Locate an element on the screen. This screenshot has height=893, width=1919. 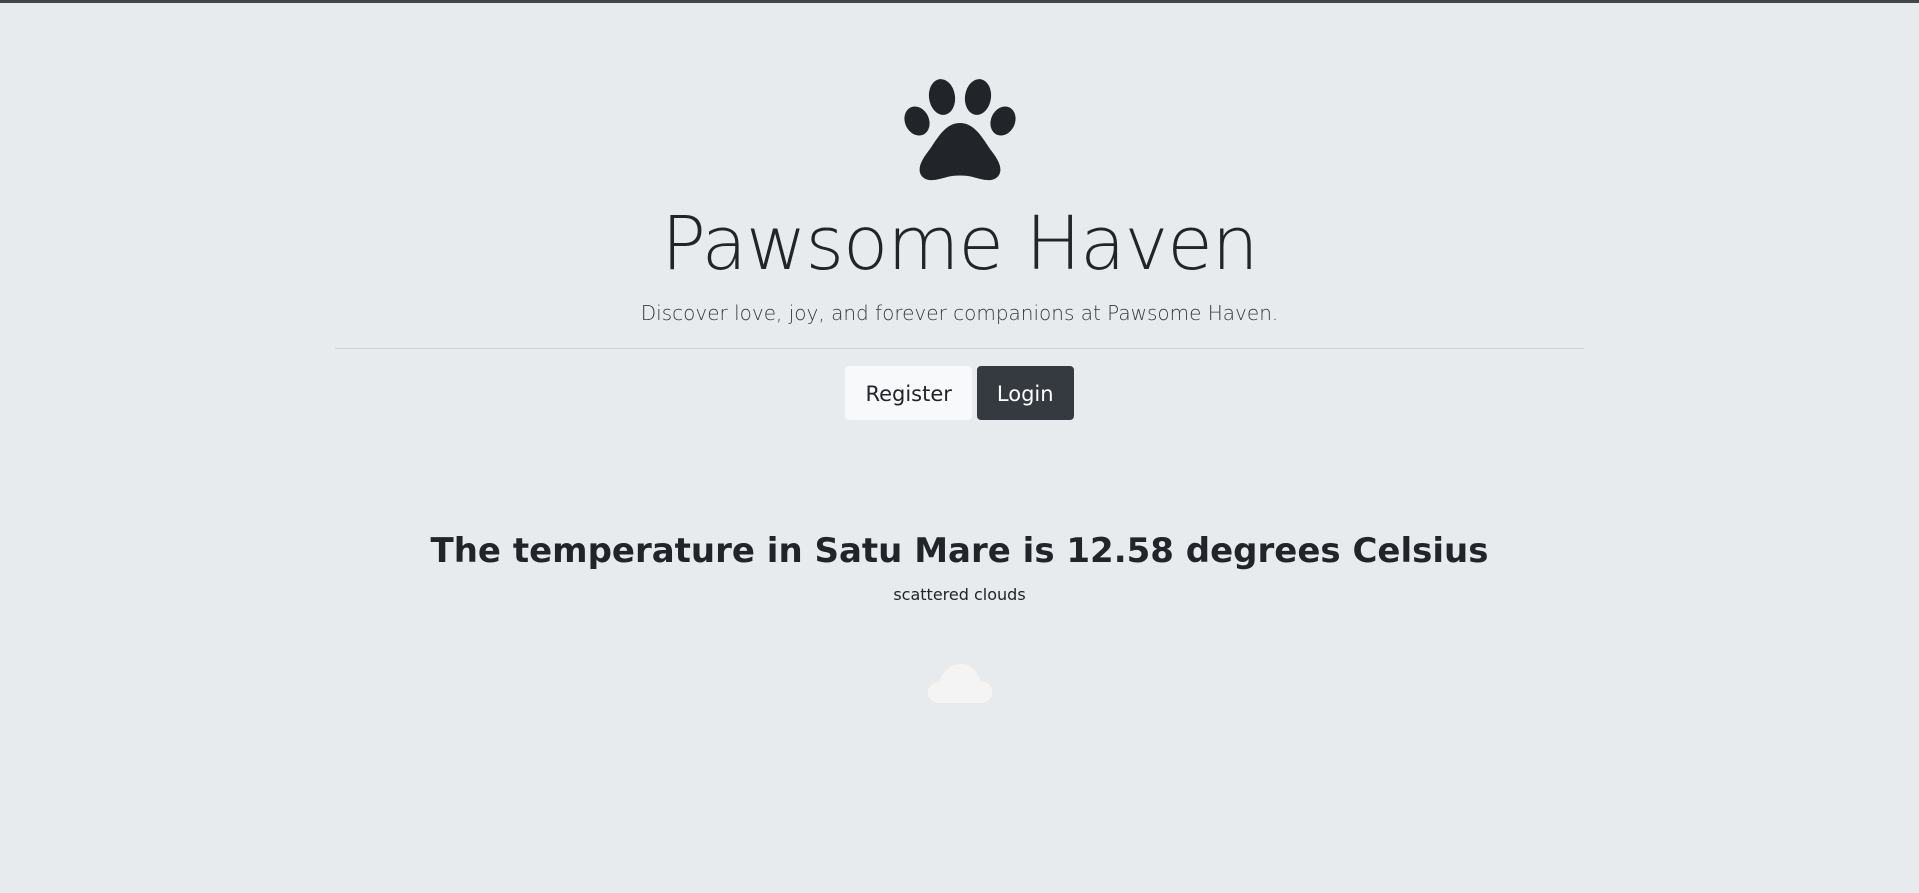
paw-logo is located at coordinates (959, 131).